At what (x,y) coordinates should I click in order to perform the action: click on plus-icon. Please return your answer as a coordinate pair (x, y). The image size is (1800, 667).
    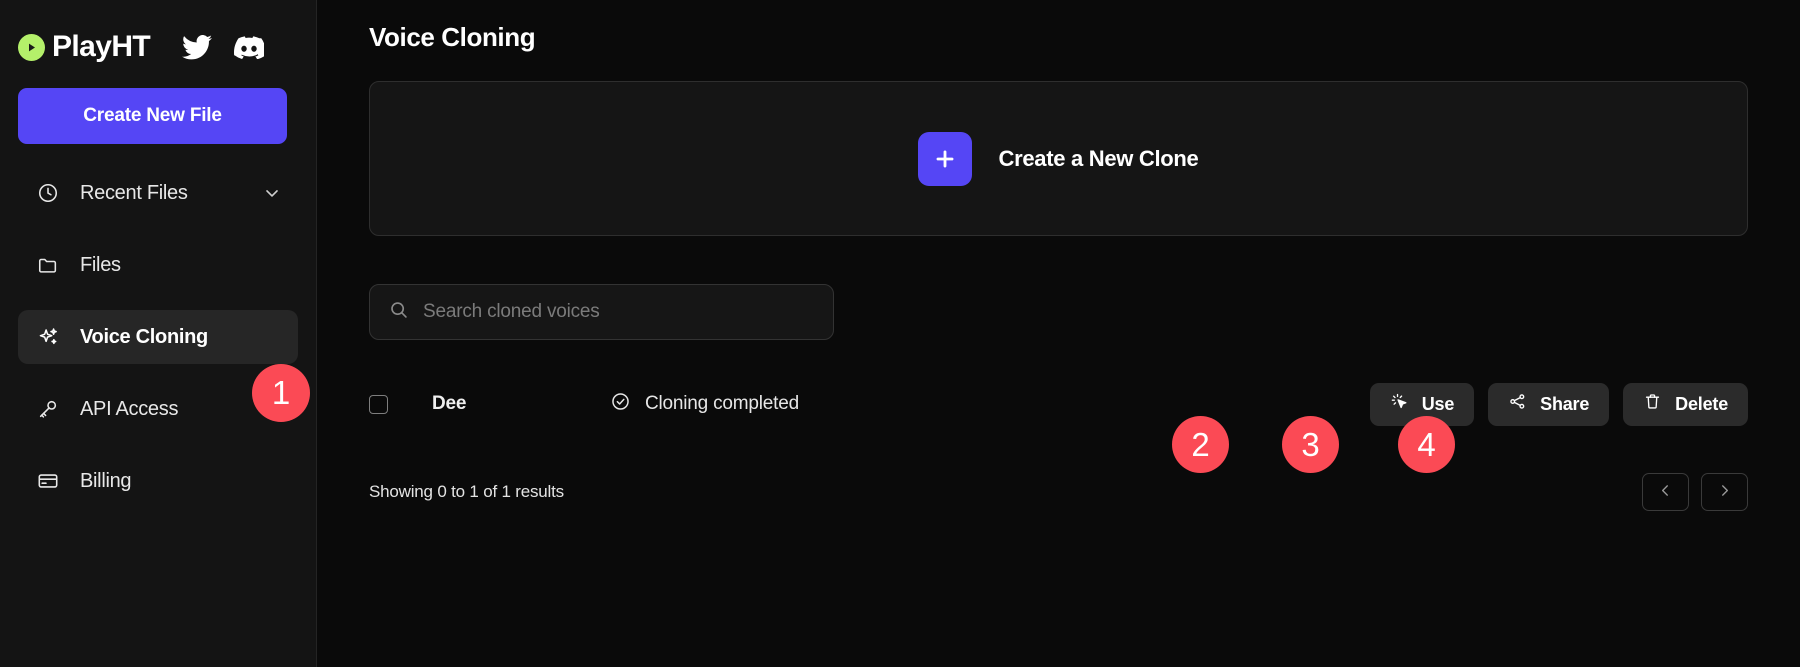
    Looking at the image, I should click on (945, 158).